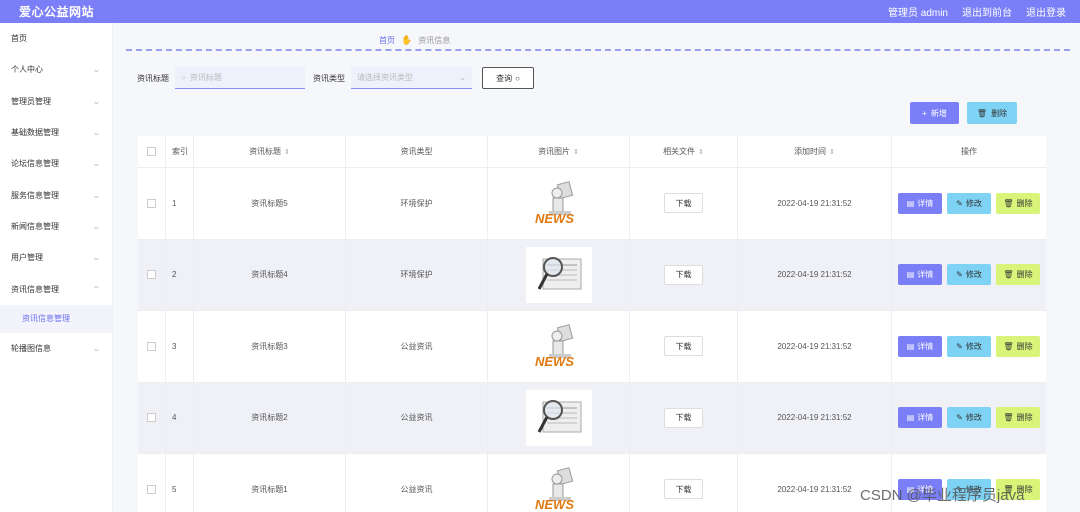  Describe the element at coordinates (969, 151) in the screenshot. I see `header-op-label: 操作` at that location.